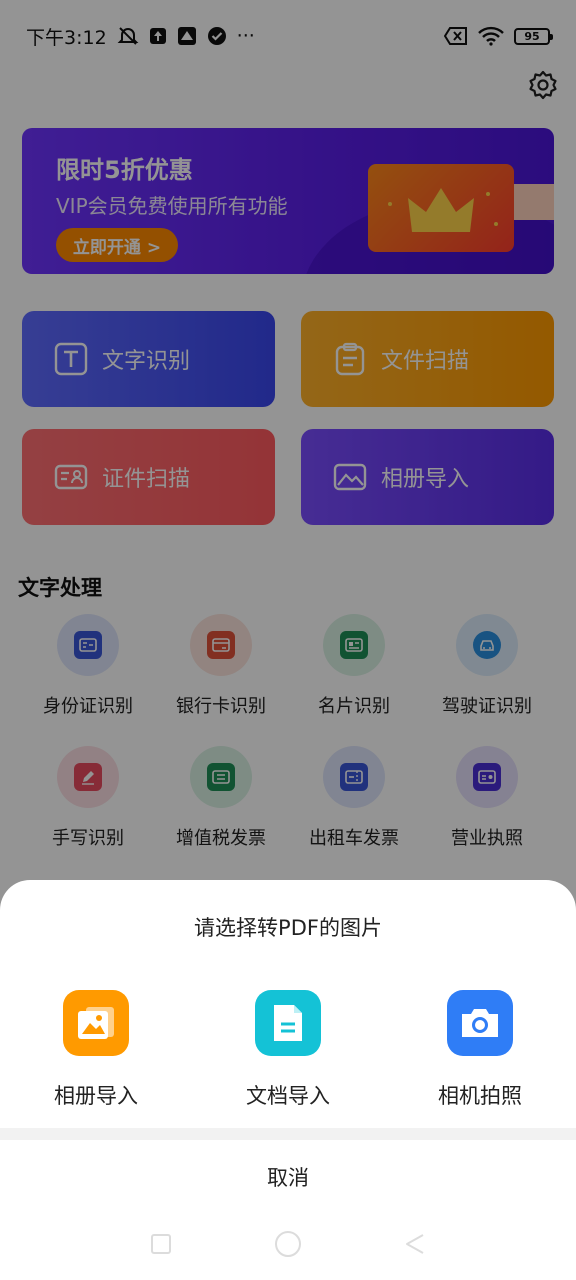 This screenshot has width=576, height=1280. Describe the element at coordinates (480, 1096) in the screenshot. I see `option-label: 相机拍照` at that location.